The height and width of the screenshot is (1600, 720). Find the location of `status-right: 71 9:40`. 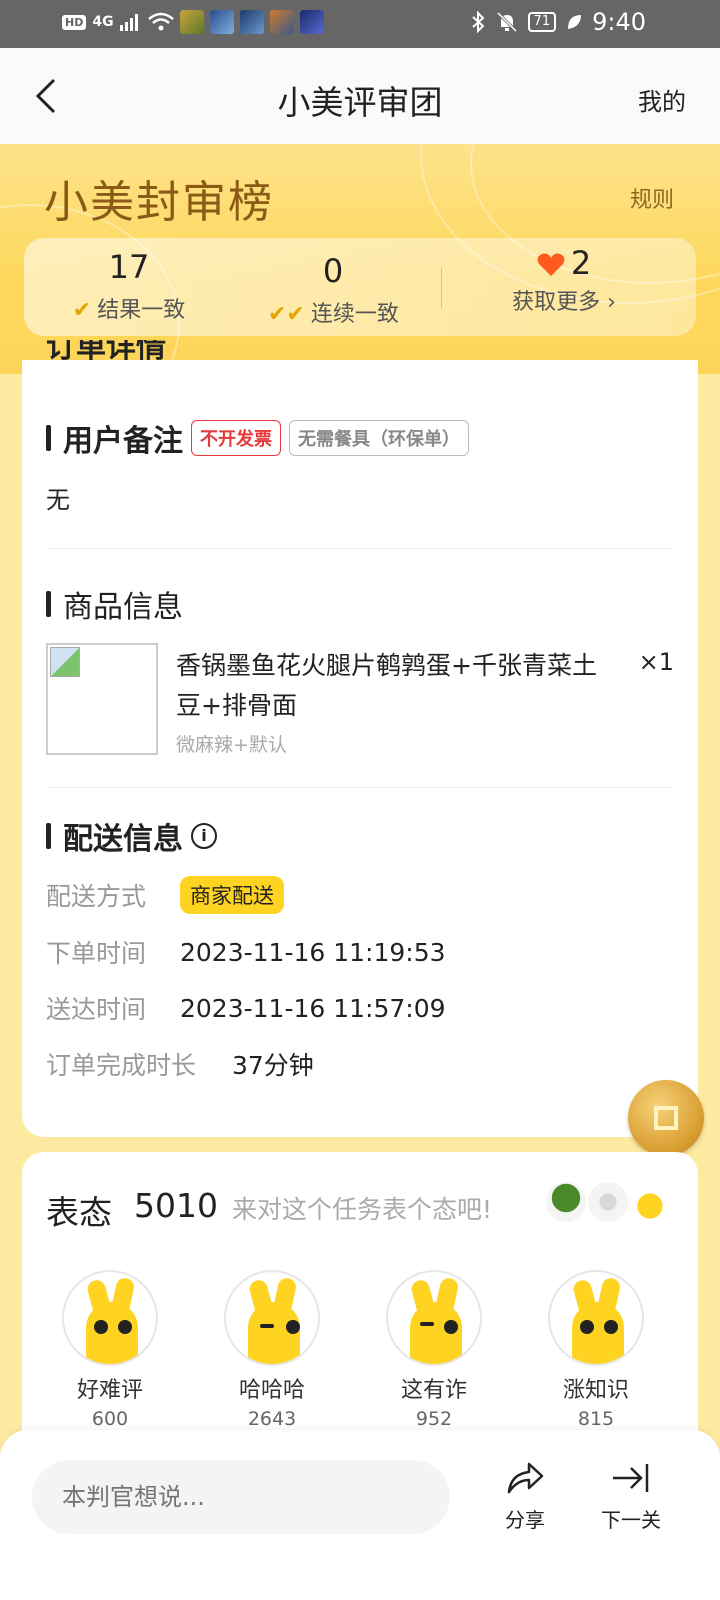

status-right: 71 9:40 is located at coordinates (558, 22).